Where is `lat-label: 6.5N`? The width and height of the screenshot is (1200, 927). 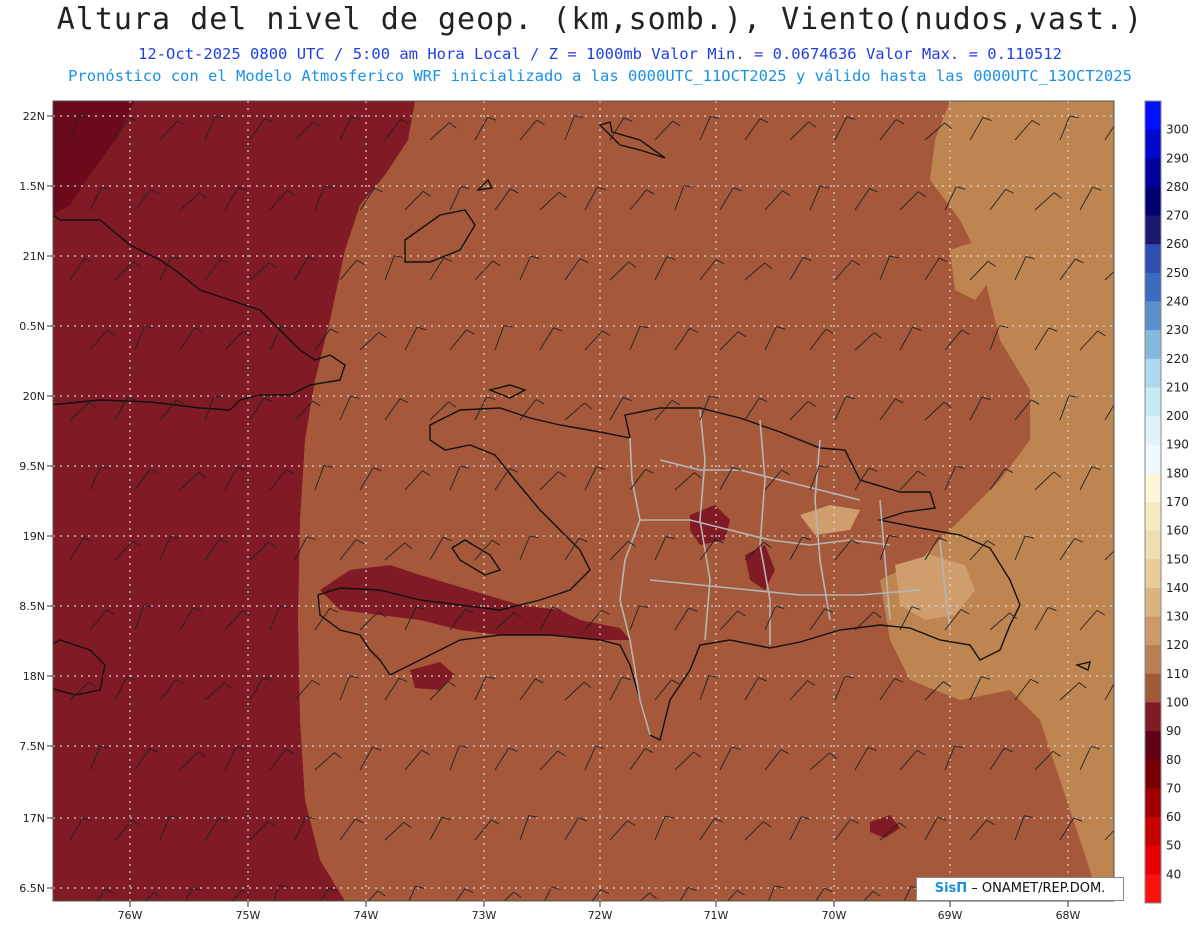 lat-label: 6.5N is located at coordinates (32, 888).